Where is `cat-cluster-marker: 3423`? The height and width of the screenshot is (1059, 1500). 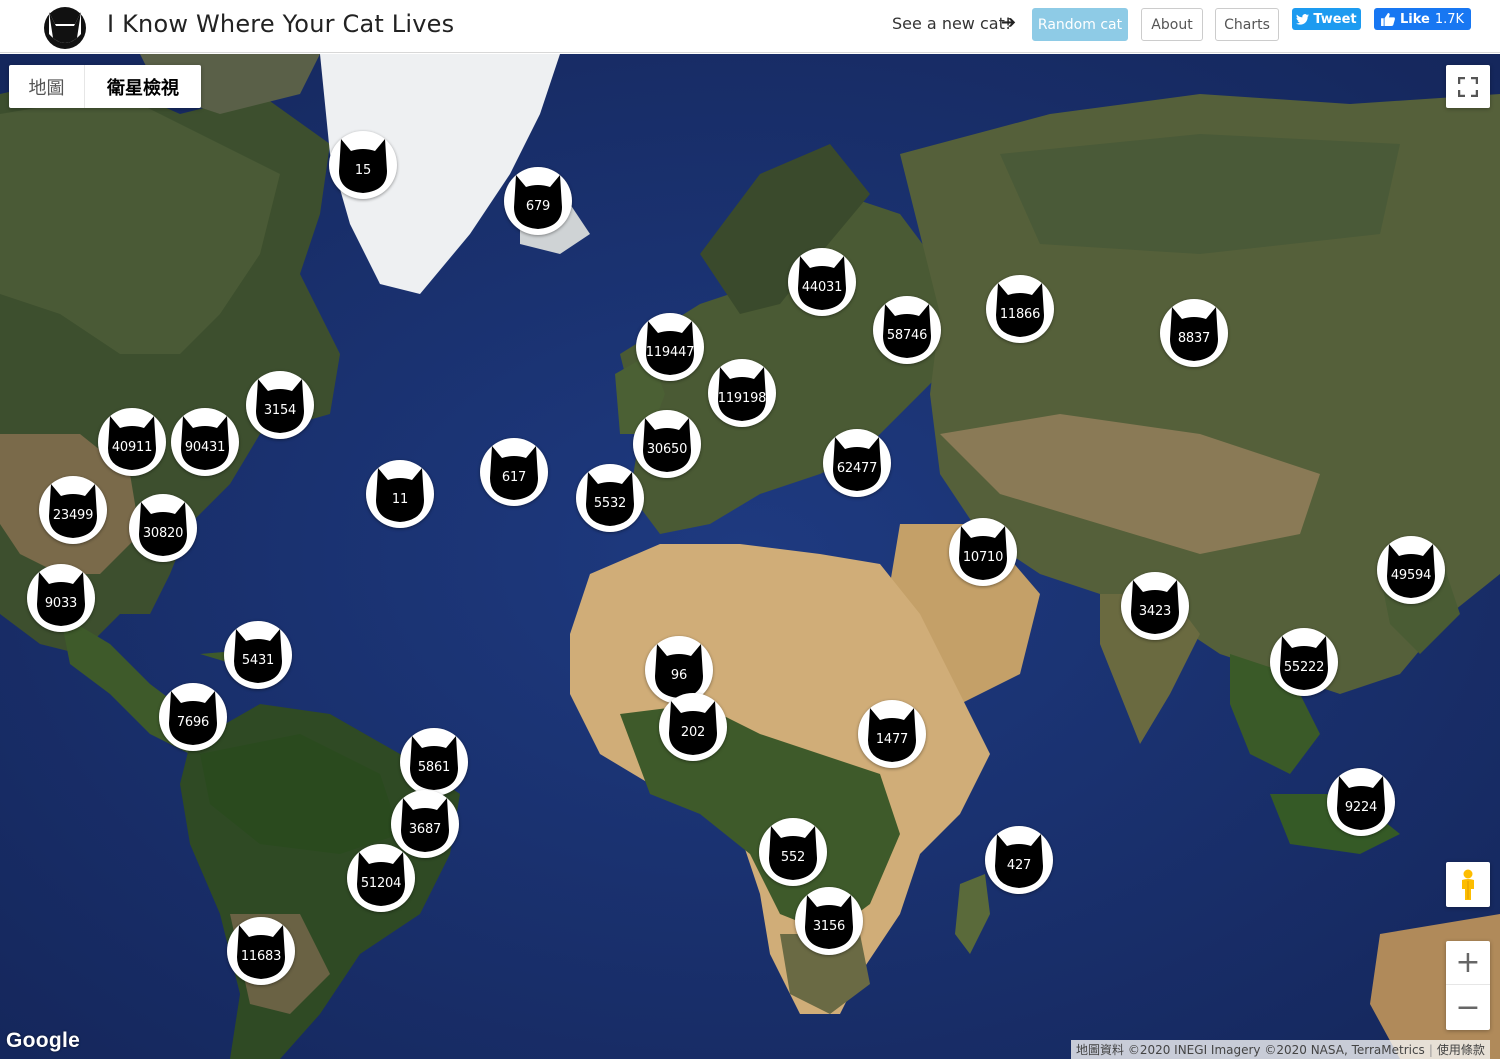
cat-cluster-marker: 3423 is located at coordinates (1155, 606).